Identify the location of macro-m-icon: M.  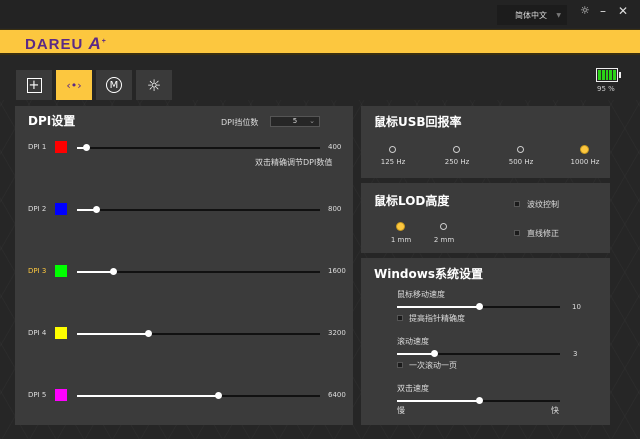
(114, 85).